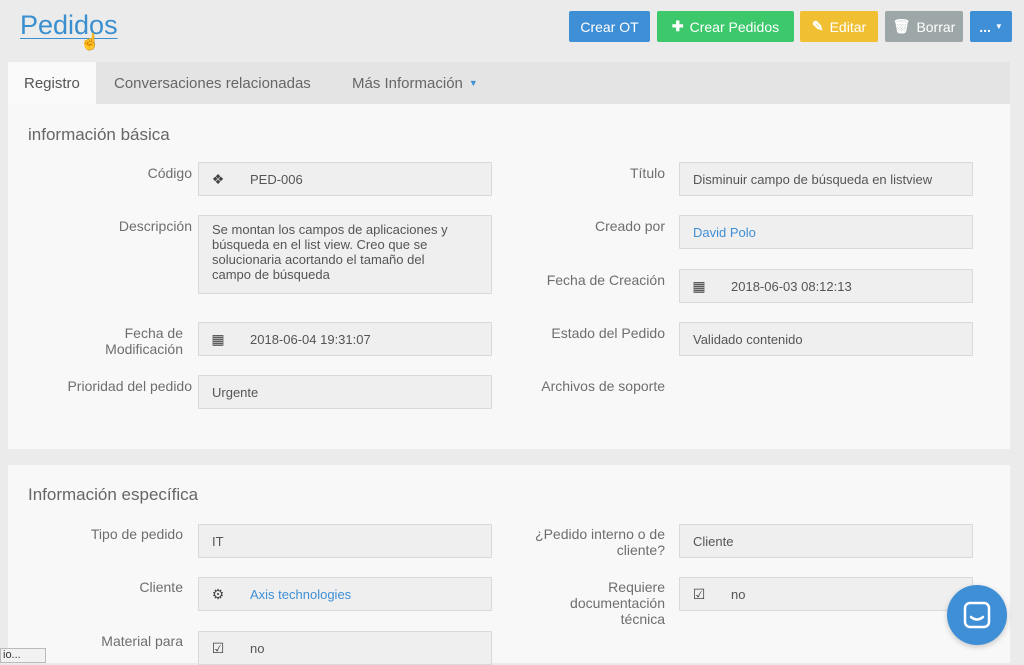 The image size is (1024, 665). I want to click on crear-ot-label: Crear OT, so click(609, 26).